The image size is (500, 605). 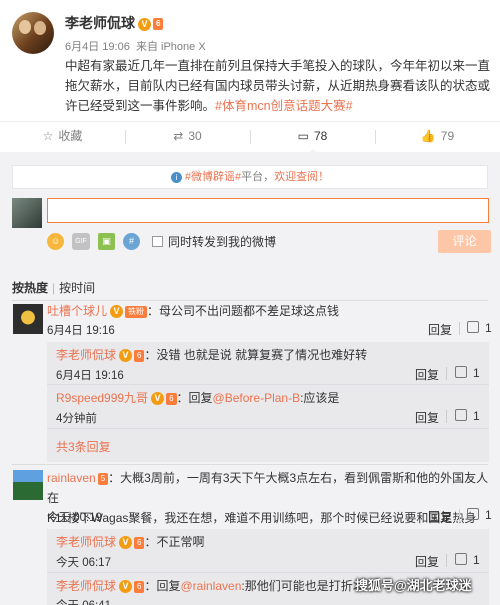 I want to click on post-actions: ☆ 收藏 ⇄ 30 ▭ 78 👍 79, so click(x=250, y=138).